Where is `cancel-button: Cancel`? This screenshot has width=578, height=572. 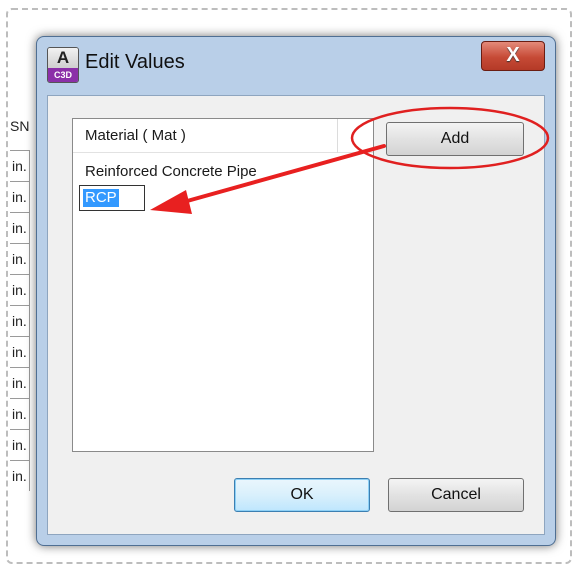
cancel-button: Cancel is located at coordinates (456, 495).